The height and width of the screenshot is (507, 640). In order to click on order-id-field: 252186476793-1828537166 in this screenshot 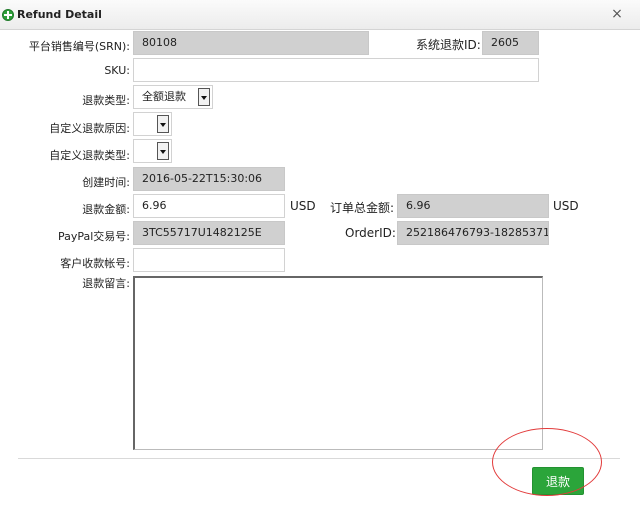, I will do `click(473, 233)`.